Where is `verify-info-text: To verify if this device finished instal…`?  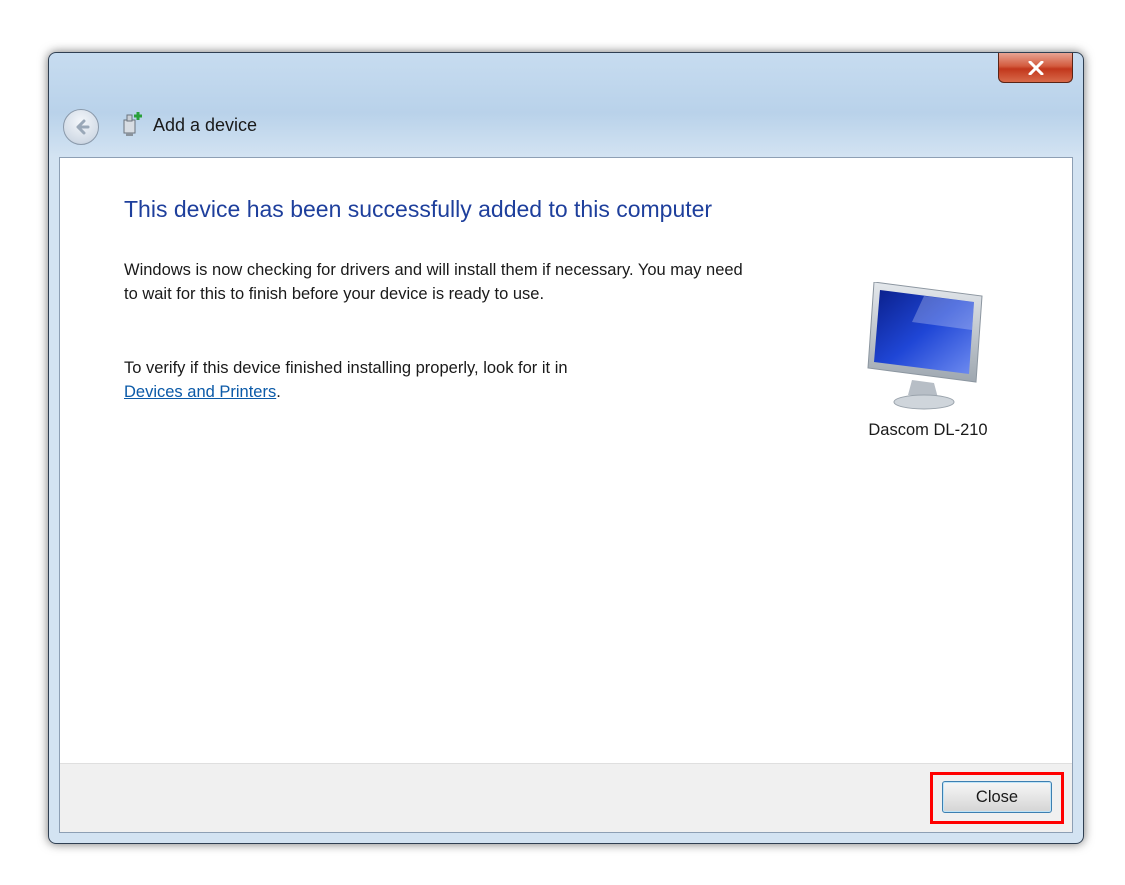 verify-info-text: To verify if this device finished instal… is located at coordinates (434, 380).